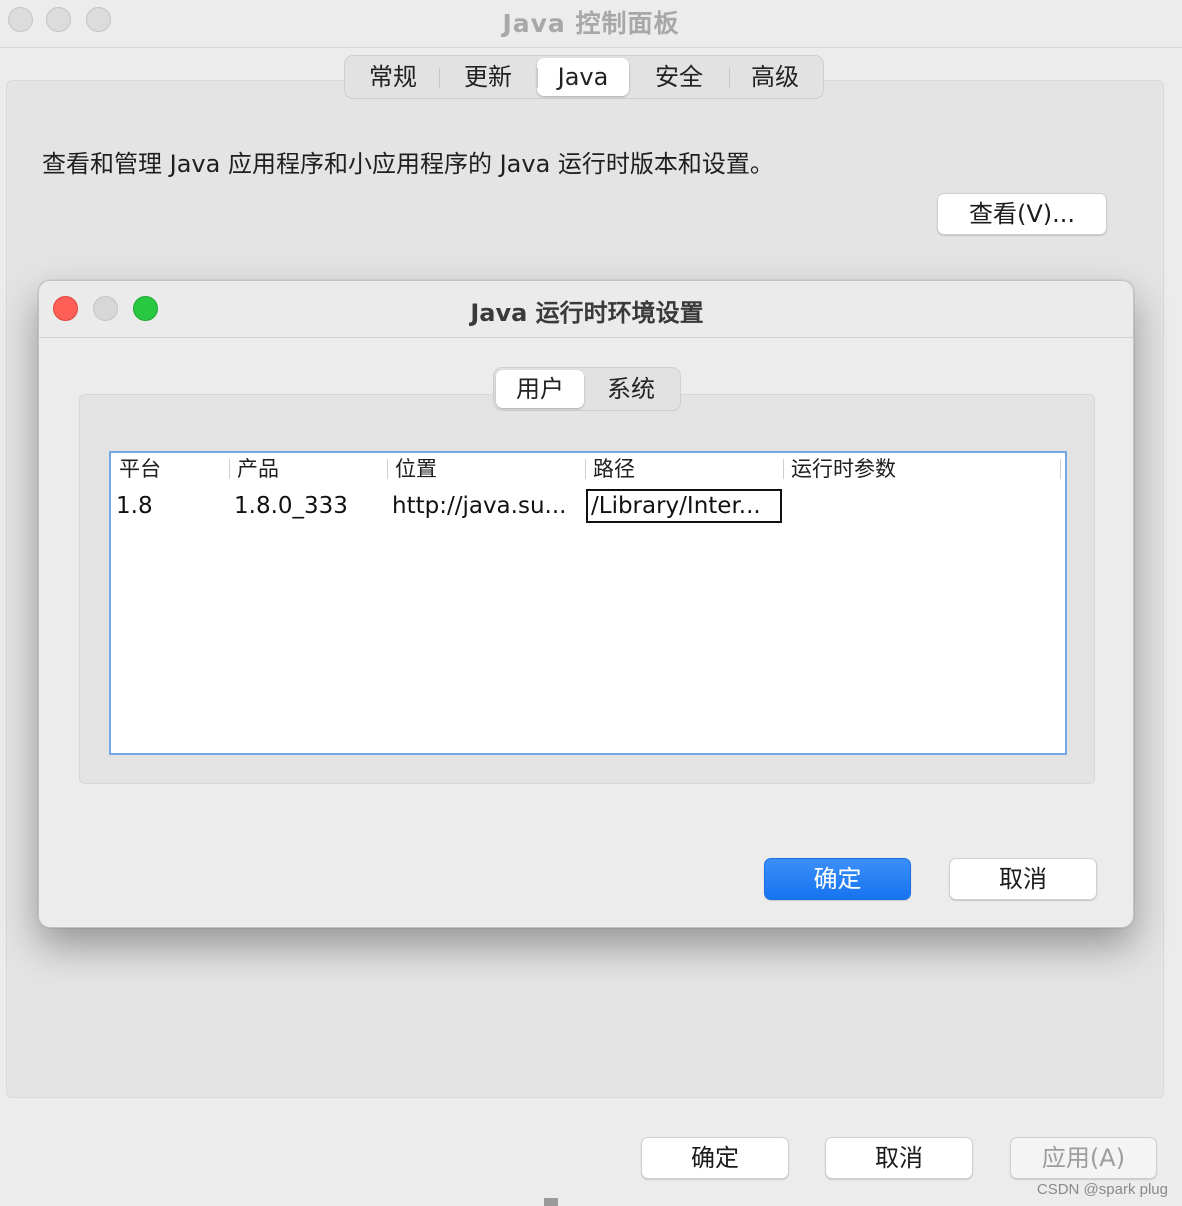 The width and height of the screenshot is (1182, 1206). I want to click on tab-general: 常规, so click(393, 77).